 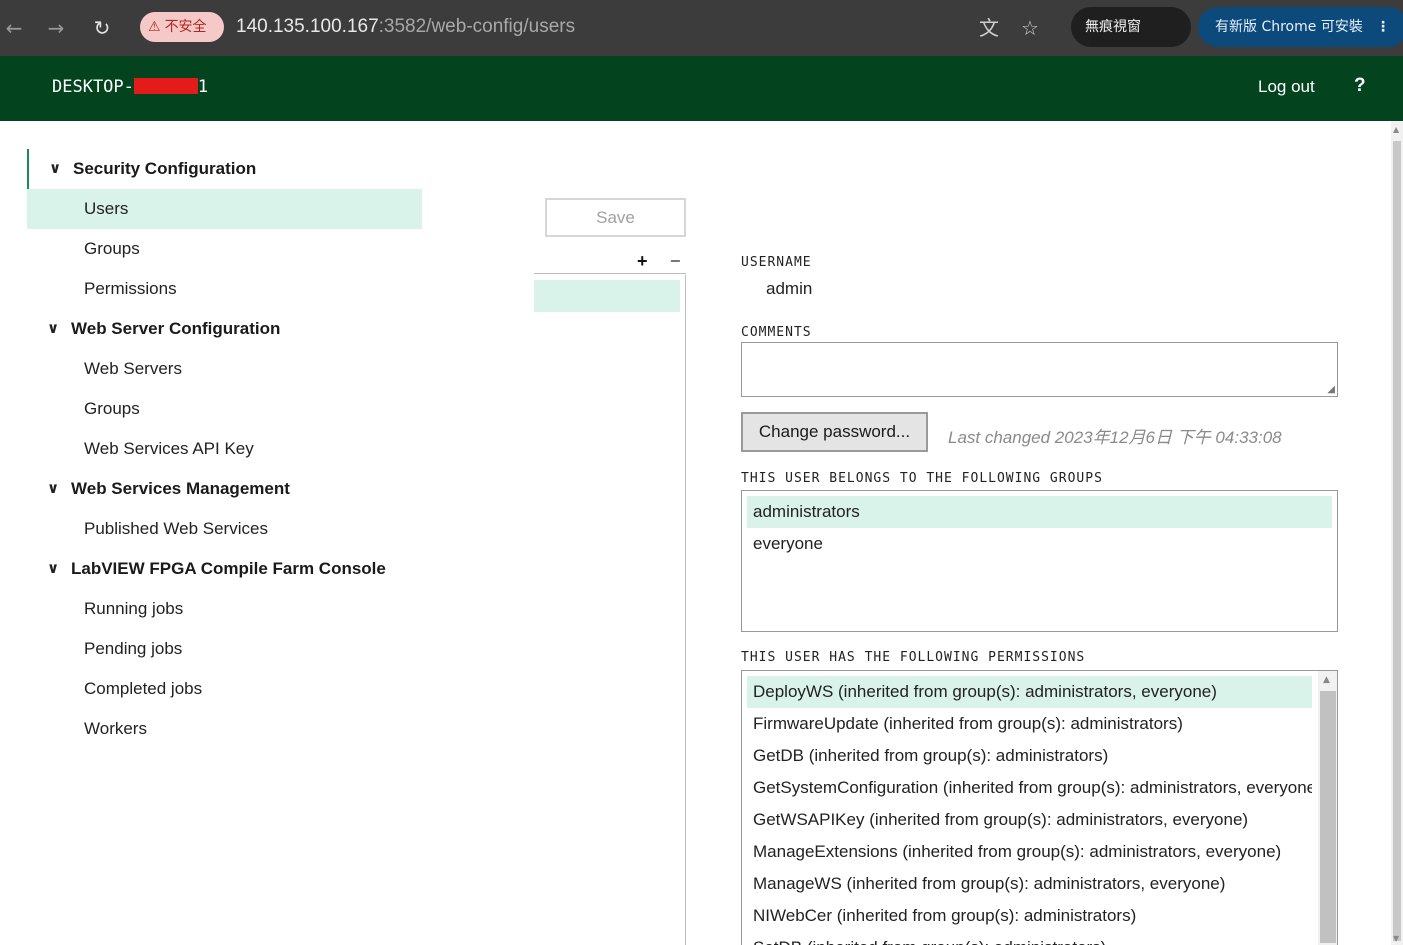 I want to click on comments-label: COMMENTS, so click(x=776, y=332).